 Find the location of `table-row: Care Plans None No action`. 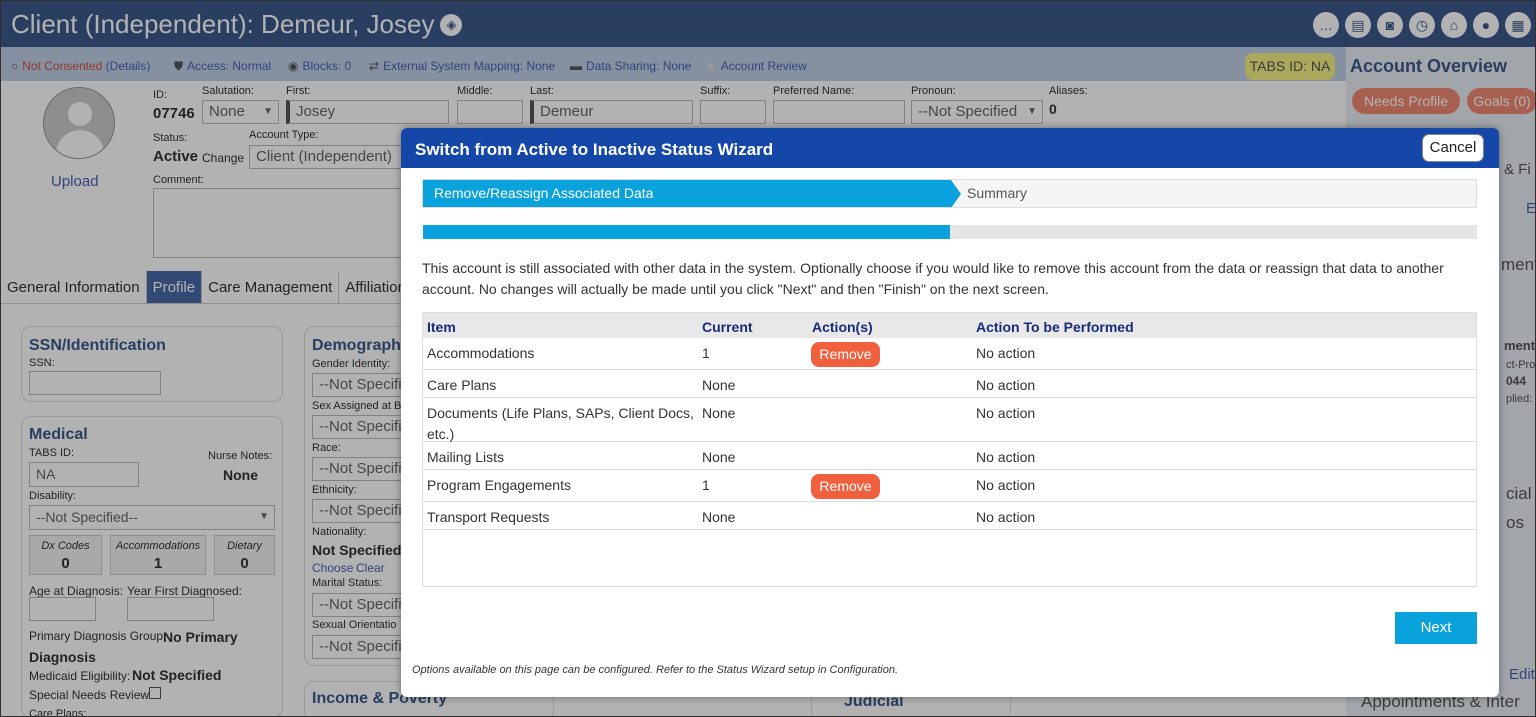

table-row: Care Plans None No action is located at coordinates (949, 384).